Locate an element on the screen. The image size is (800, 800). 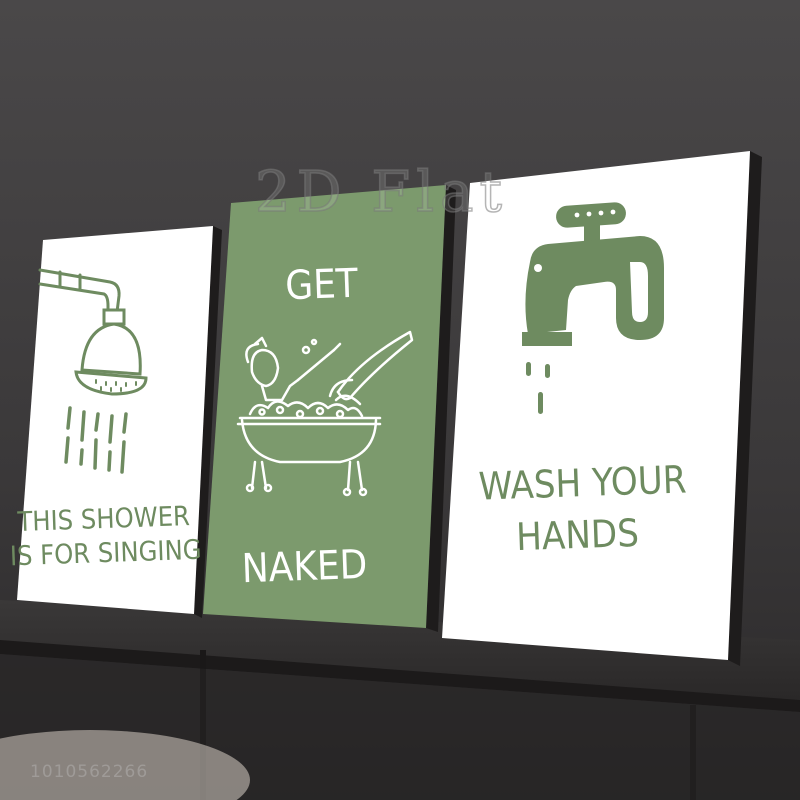
watermark-text: 2D Flat is located at coordinates (381, 192).